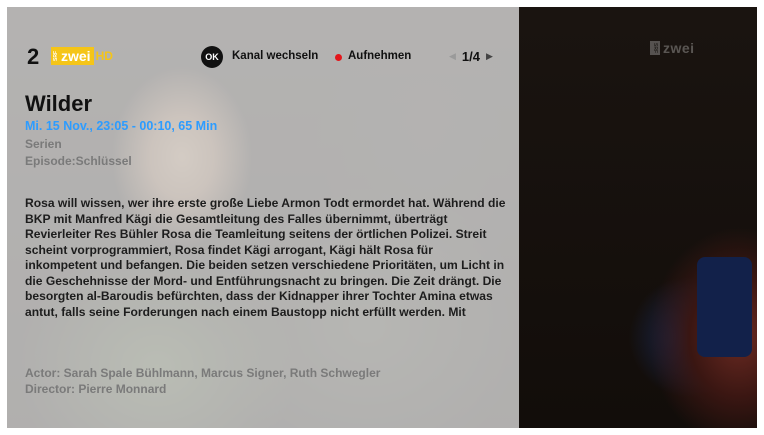 The width and height of the screenshot is (764, 435). I want to click on page-indicator: ◀ 1/4 ▶, so click(471, 56).